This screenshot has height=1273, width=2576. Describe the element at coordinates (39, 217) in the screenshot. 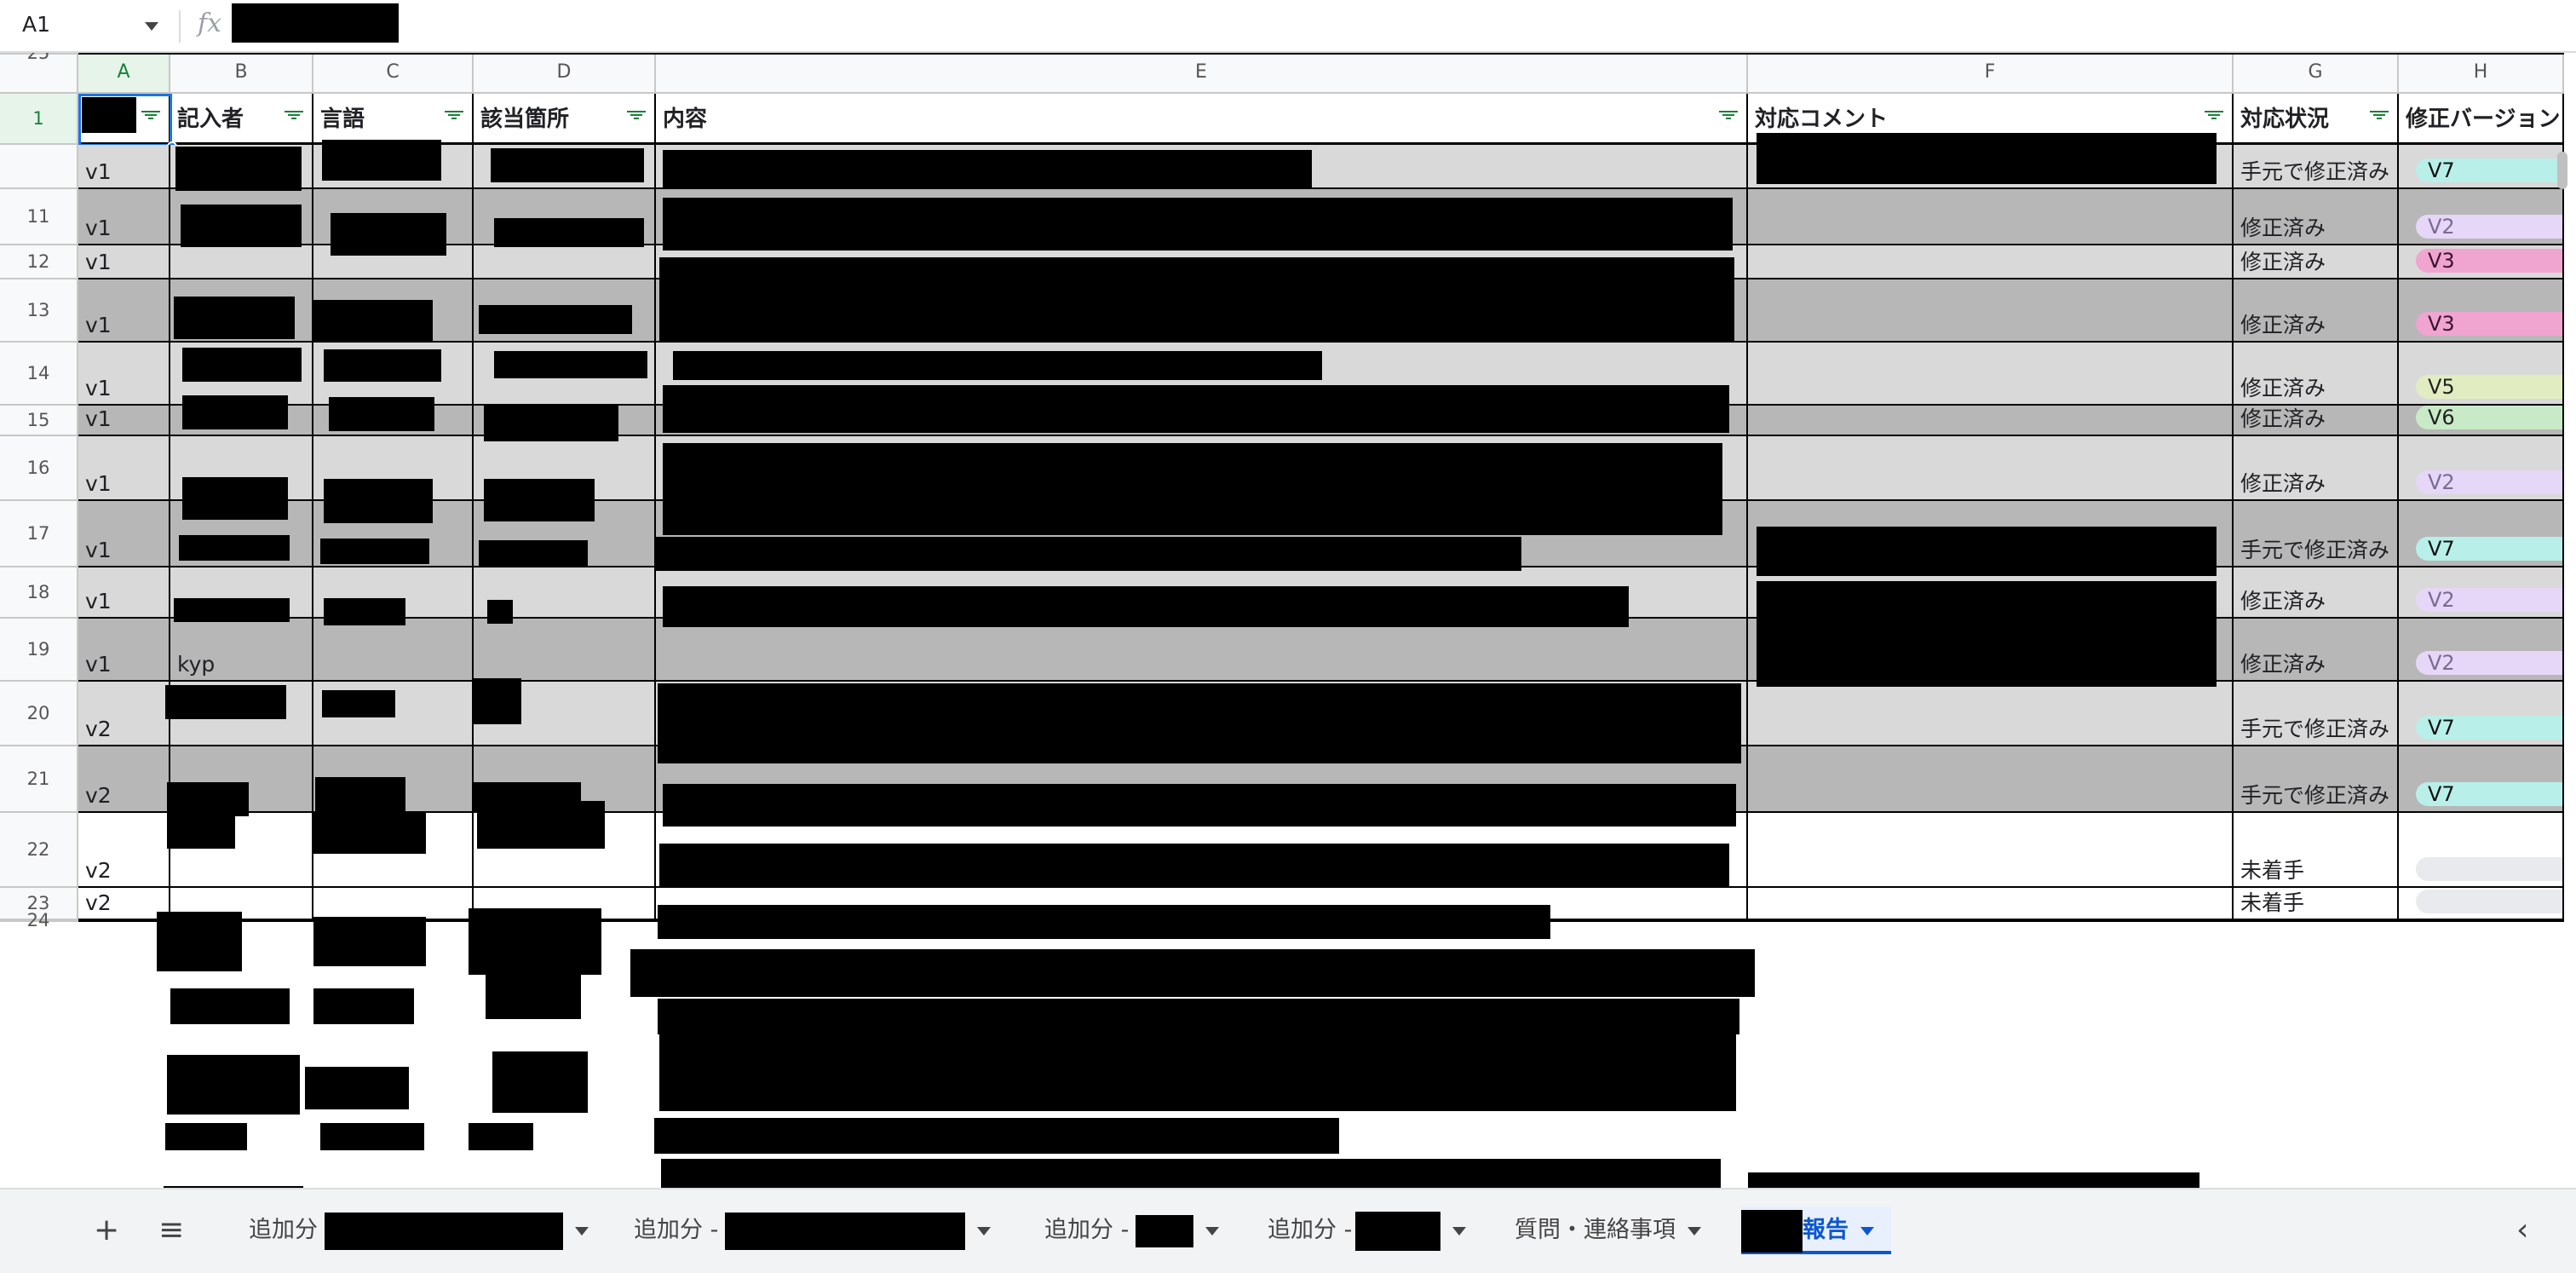

I see `row-header: 11` at that location.